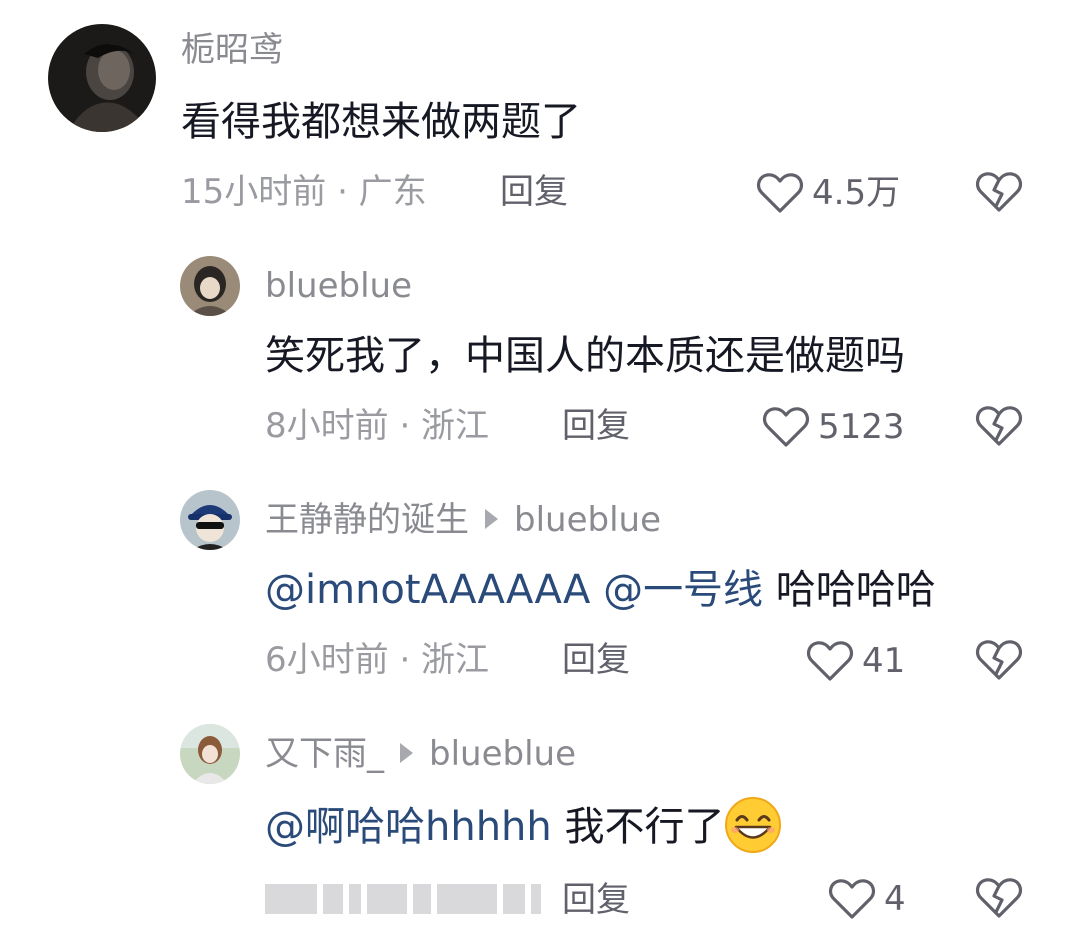  I want to click on cap-sunglasses-avatar-icon, so click(210, 520).